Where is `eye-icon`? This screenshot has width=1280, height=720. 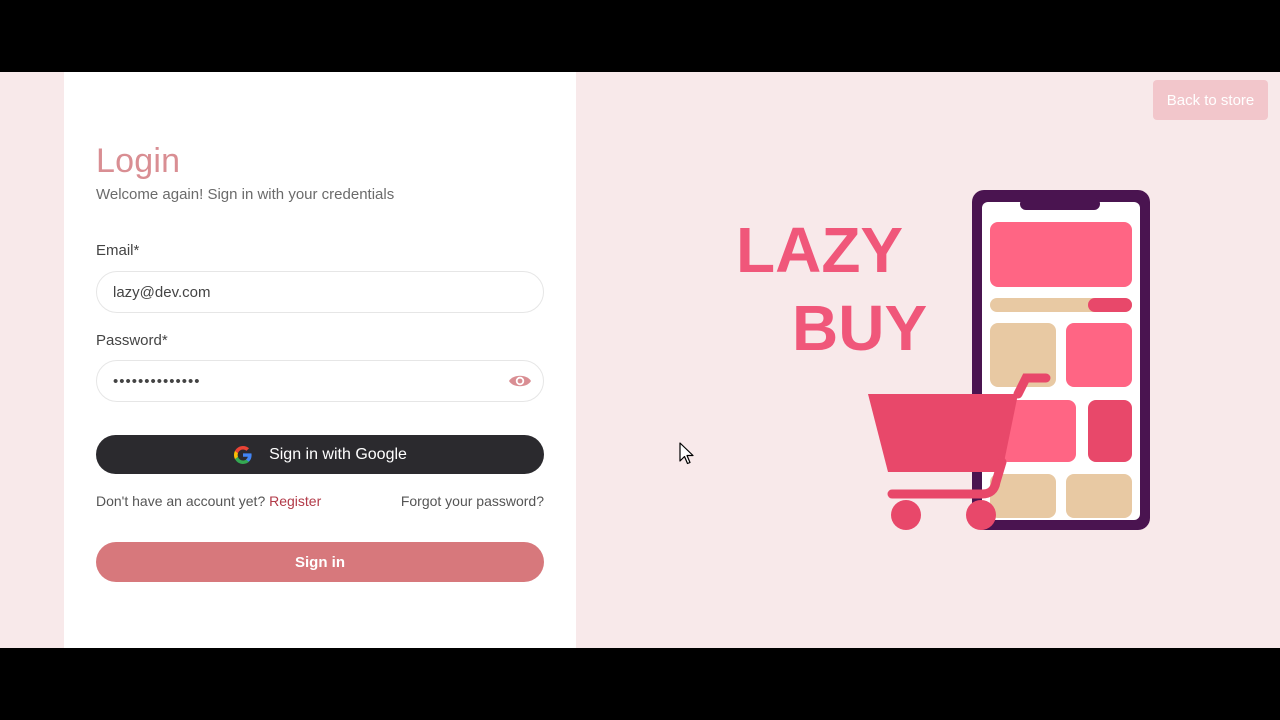
eye-icon is located at coordinates (520, 381).